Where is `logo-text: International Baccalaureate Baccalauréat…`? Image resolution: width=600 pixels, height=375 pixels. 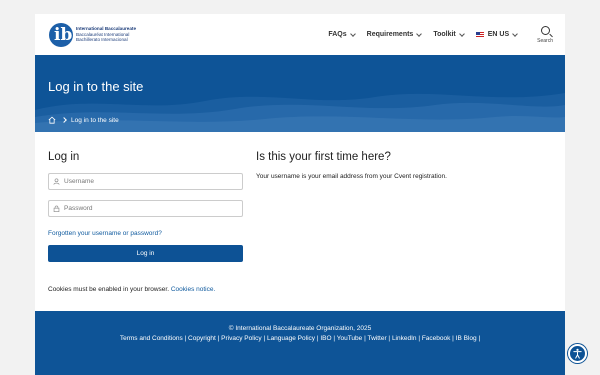 logo-text: International Baccalaureate Baccalauréat… is located at coordinates (106, 34).